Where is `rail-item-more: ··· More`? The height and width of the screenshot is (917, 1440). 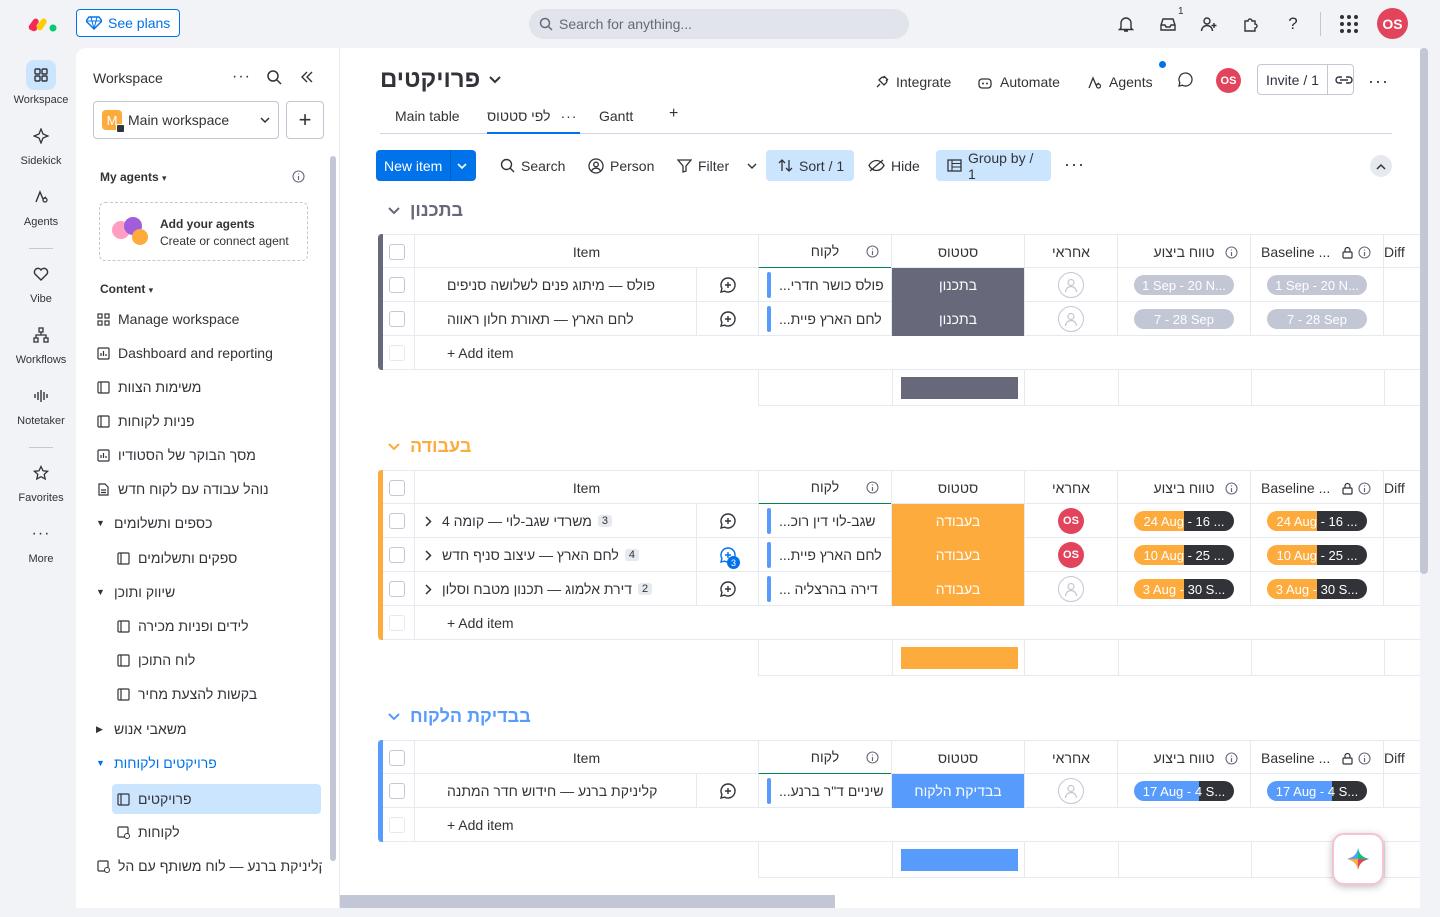
rail-item-more: ··· More is located at coordinates (41, 542).